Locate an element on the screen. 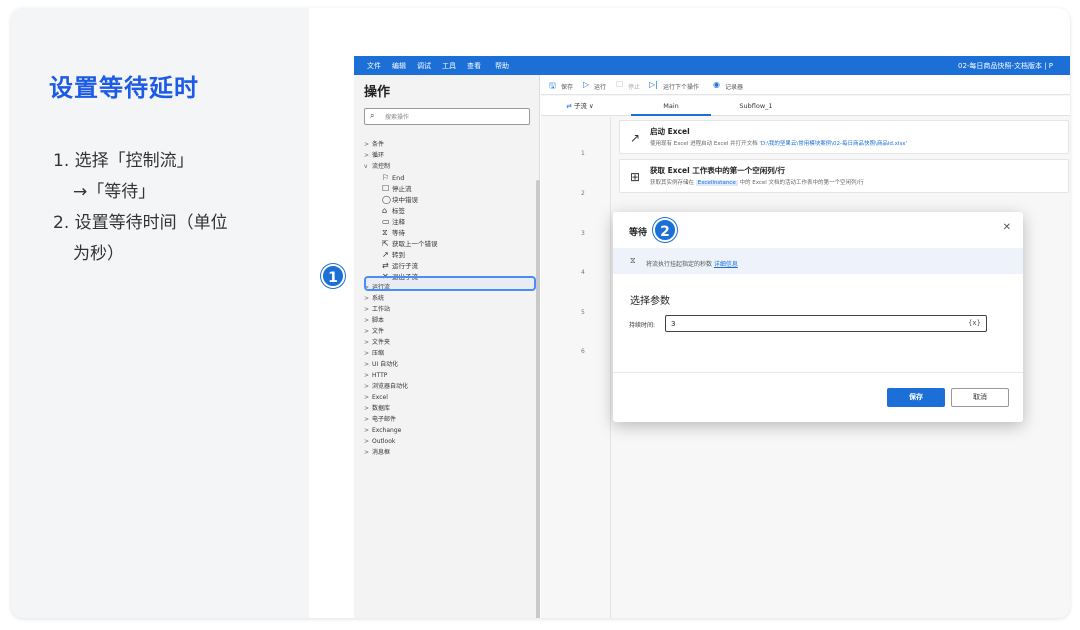 This screenshot has width=1080, height=630. cancel-button: 取消 is located at coordinates (980, 397).